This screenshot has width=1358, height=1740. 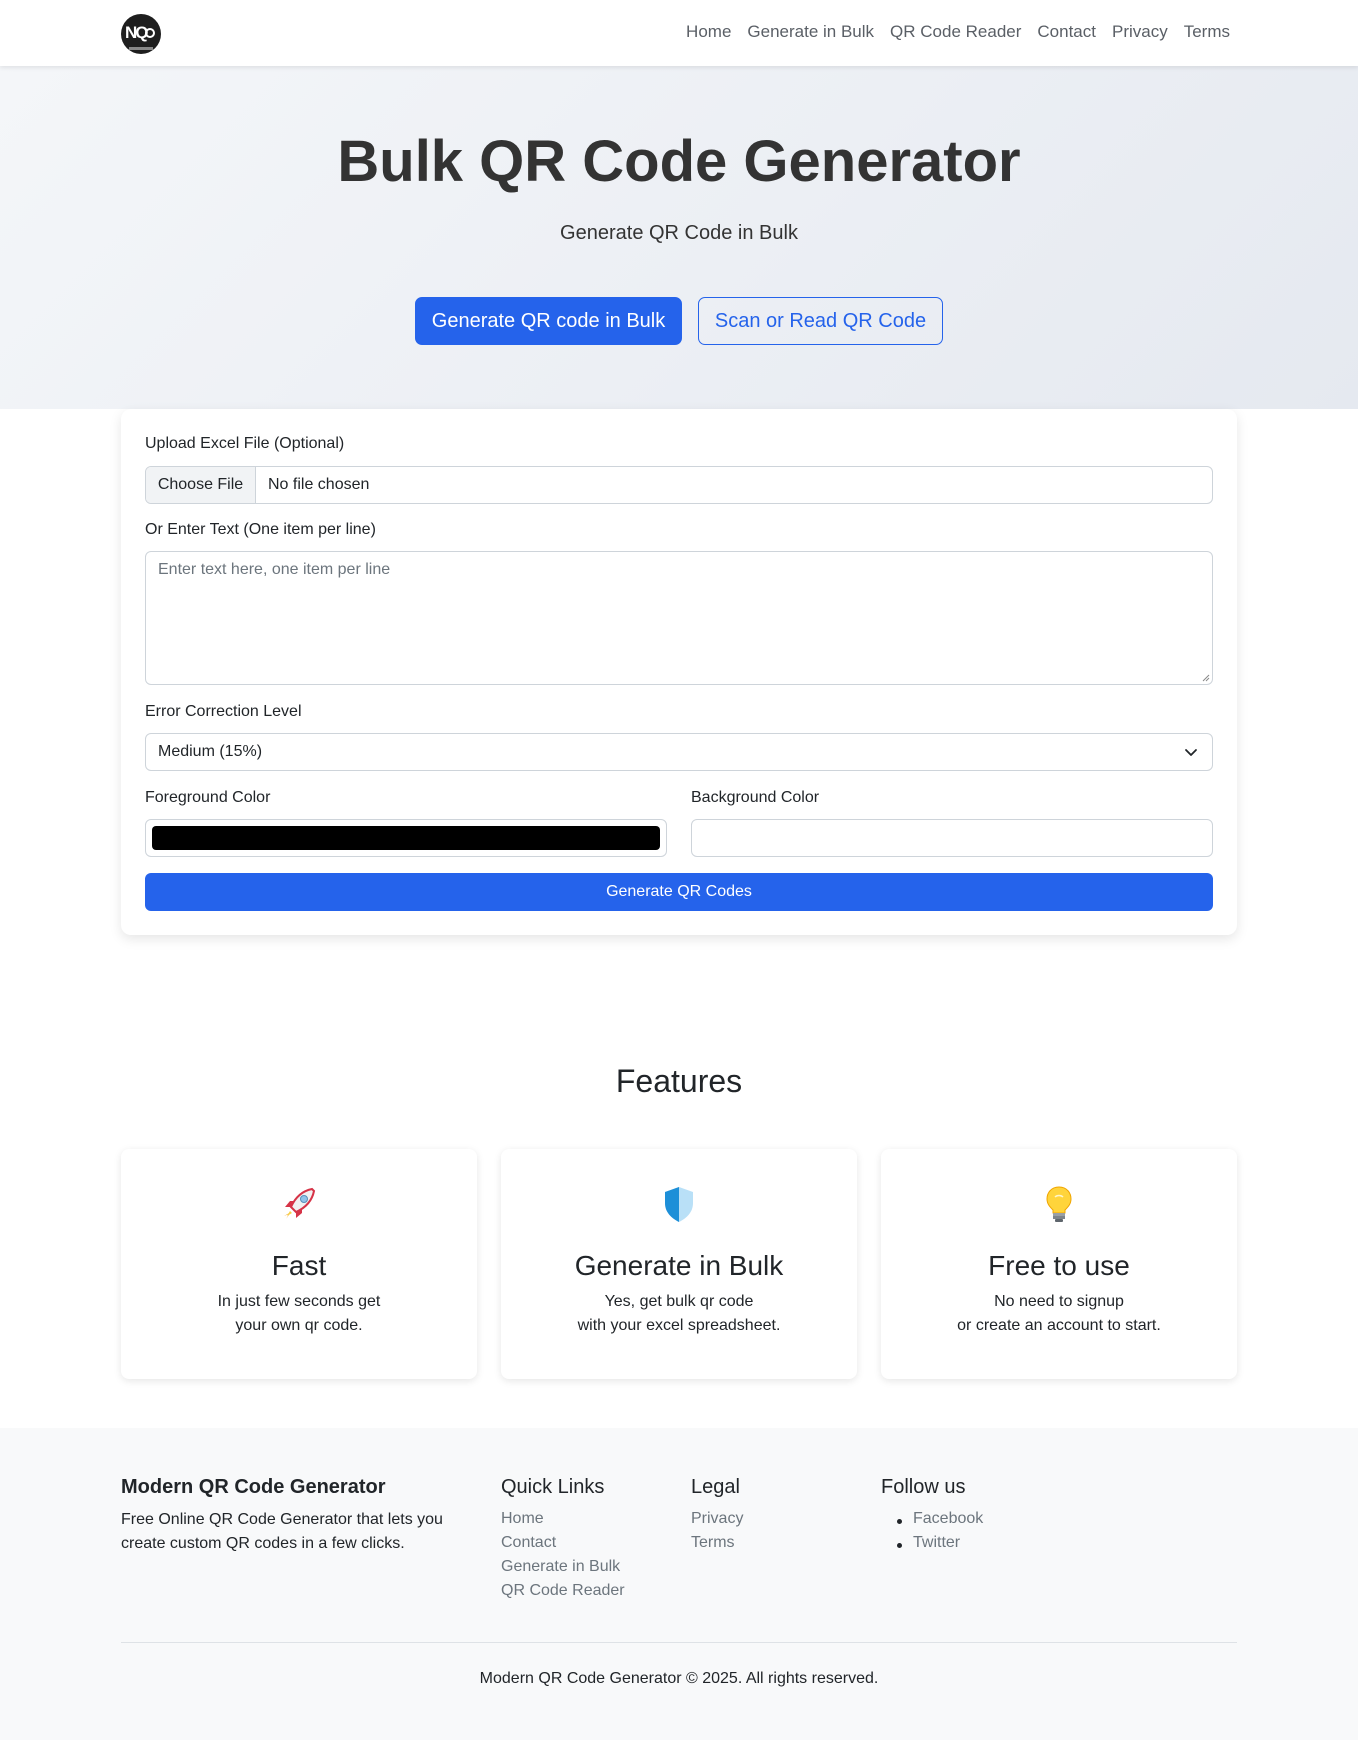 I want to click on excel-file-input: Choose File No file chosen, so click(x=679, y=485).